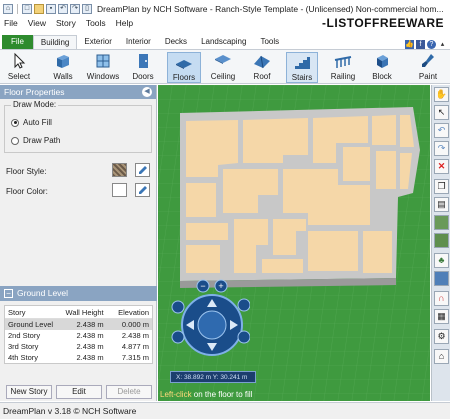  What do you see at coordinates (78, 92) in the screenshot?
I see `floor-properties-header: Floor Properties ◀` at bounding box center [78, 92].